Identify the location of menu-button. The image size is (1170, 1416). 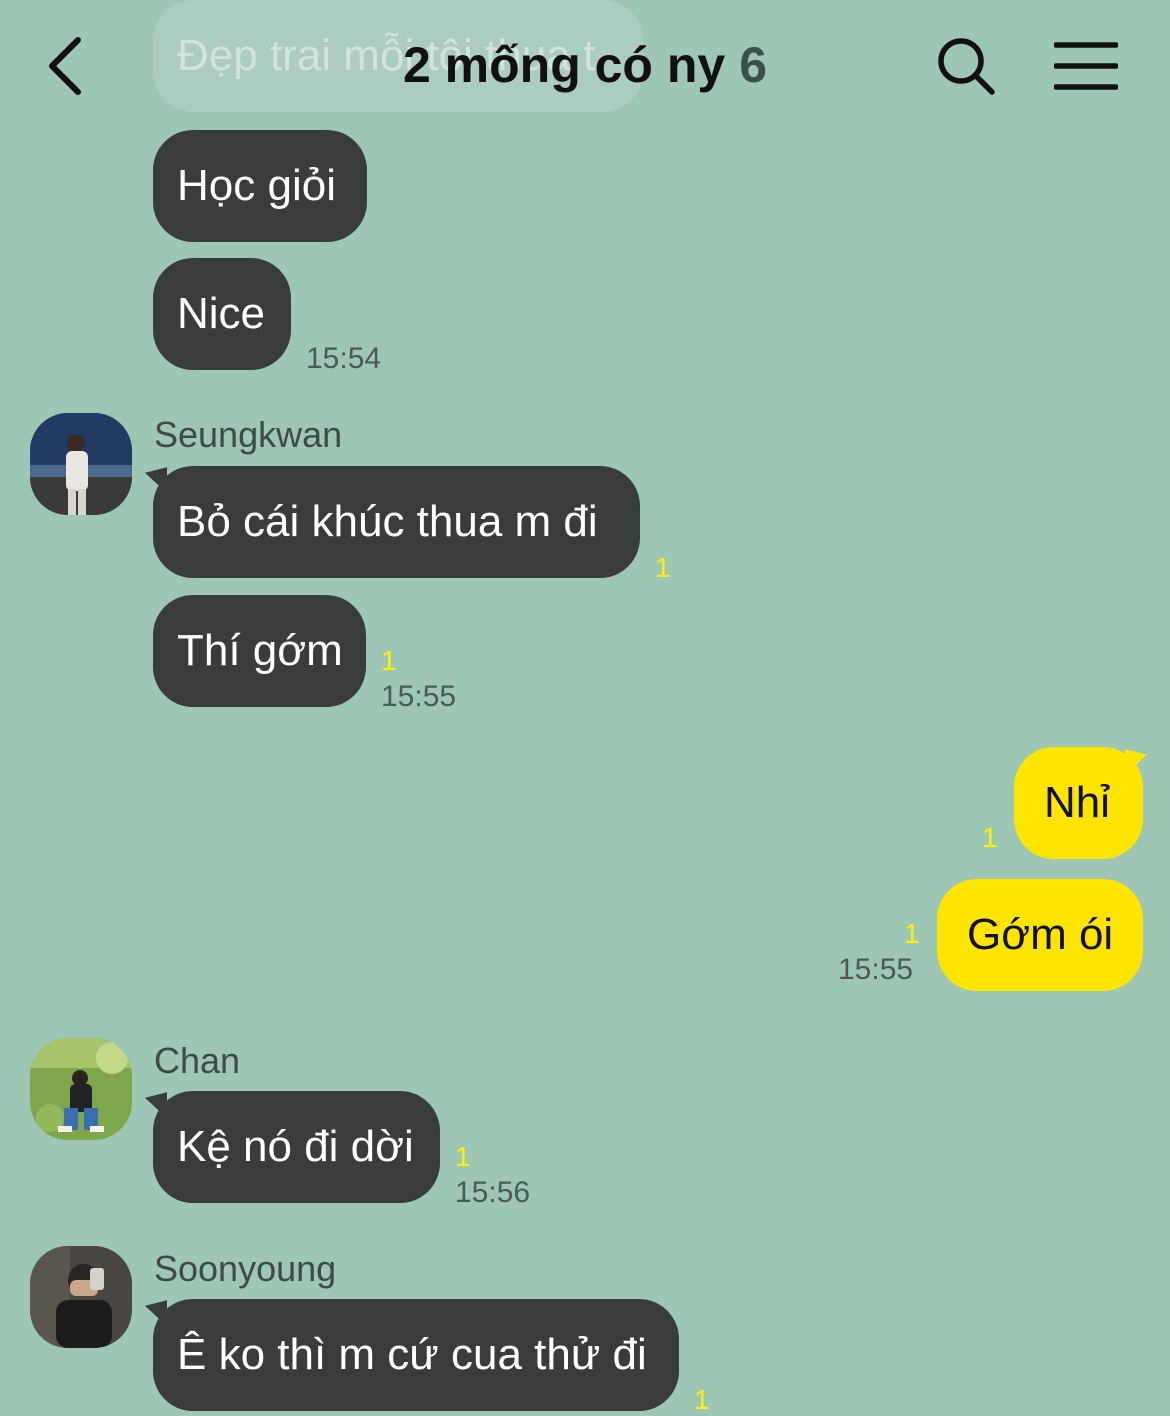
(1086, 66).